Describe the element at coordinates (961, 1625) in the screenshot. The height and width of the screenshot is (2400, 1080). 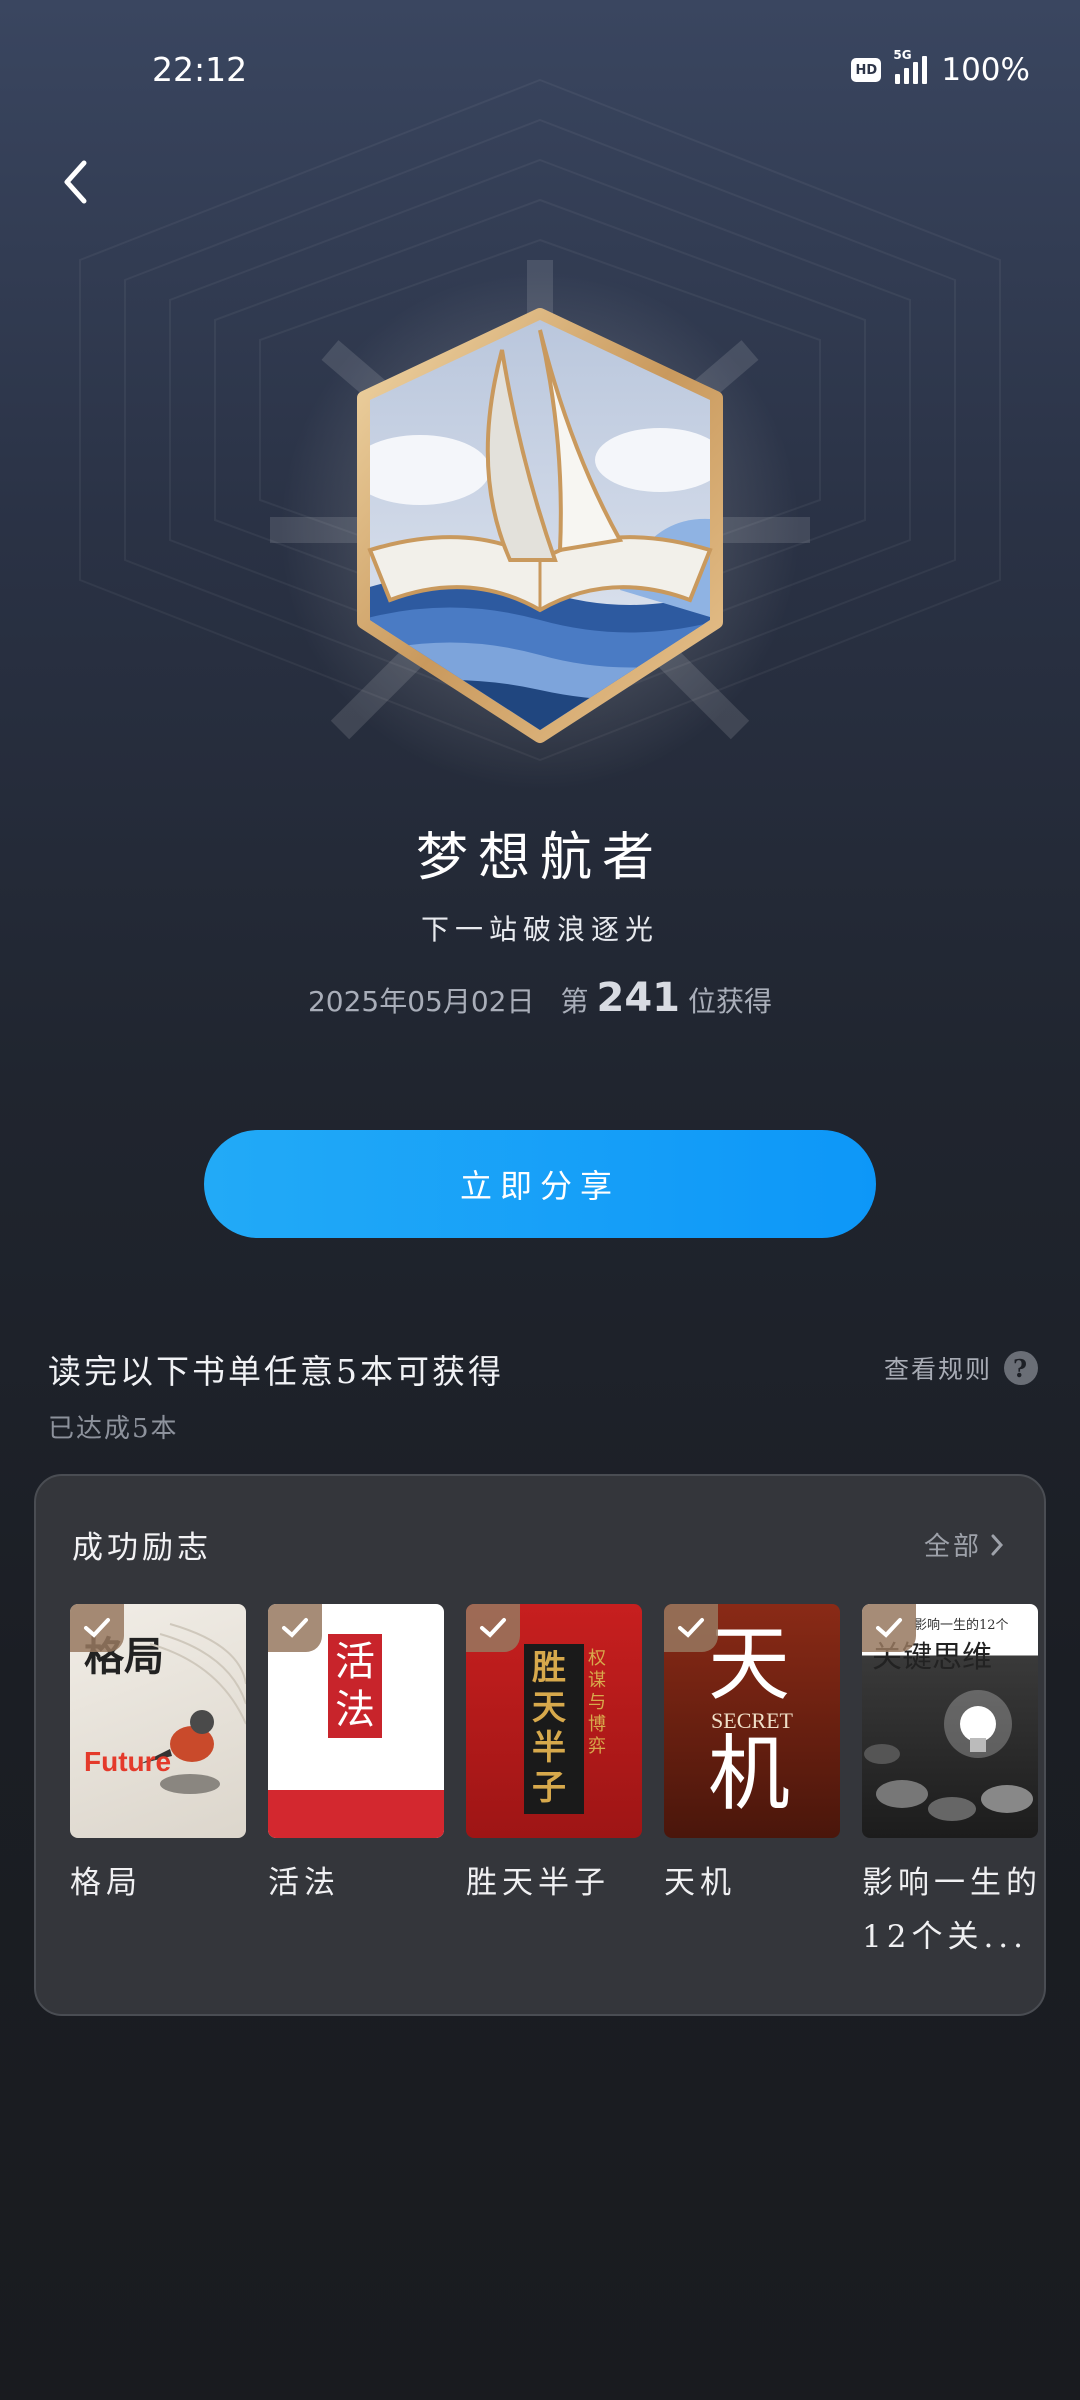
I see `book-cover-subtext-5: 影响一生的12个` at that location.